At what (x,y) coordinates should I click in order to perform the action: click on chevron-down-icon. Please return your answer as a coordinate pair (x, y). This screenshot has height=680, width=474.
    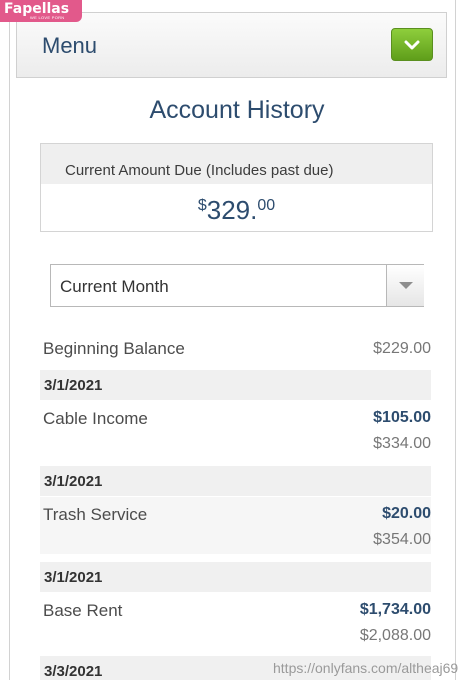
    Looking at the image, I should click on (412, 44).